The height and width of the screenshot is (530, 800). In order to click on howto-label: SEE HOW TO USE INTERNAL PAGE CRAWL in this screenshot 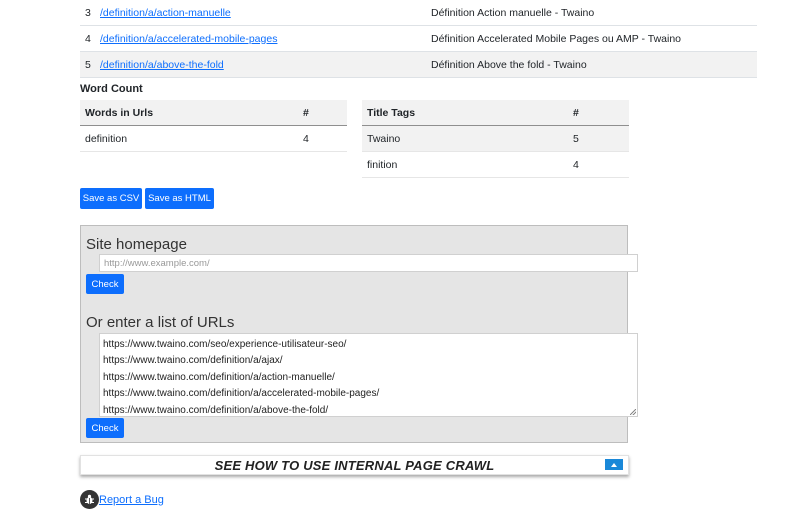, I will do `click(354, 465)`.